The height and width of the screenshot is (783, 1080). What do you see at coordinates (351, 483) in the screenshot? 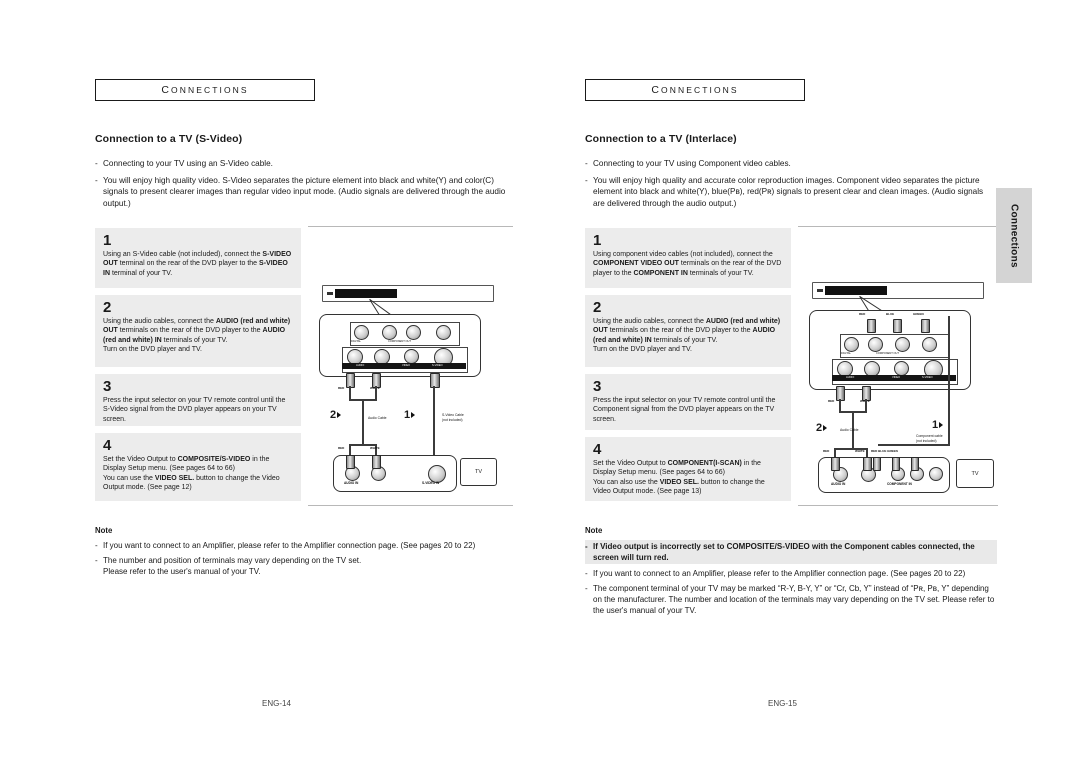
I see `tv-label-audio-in: AUDIO IN` at bounding box center [351, 483].